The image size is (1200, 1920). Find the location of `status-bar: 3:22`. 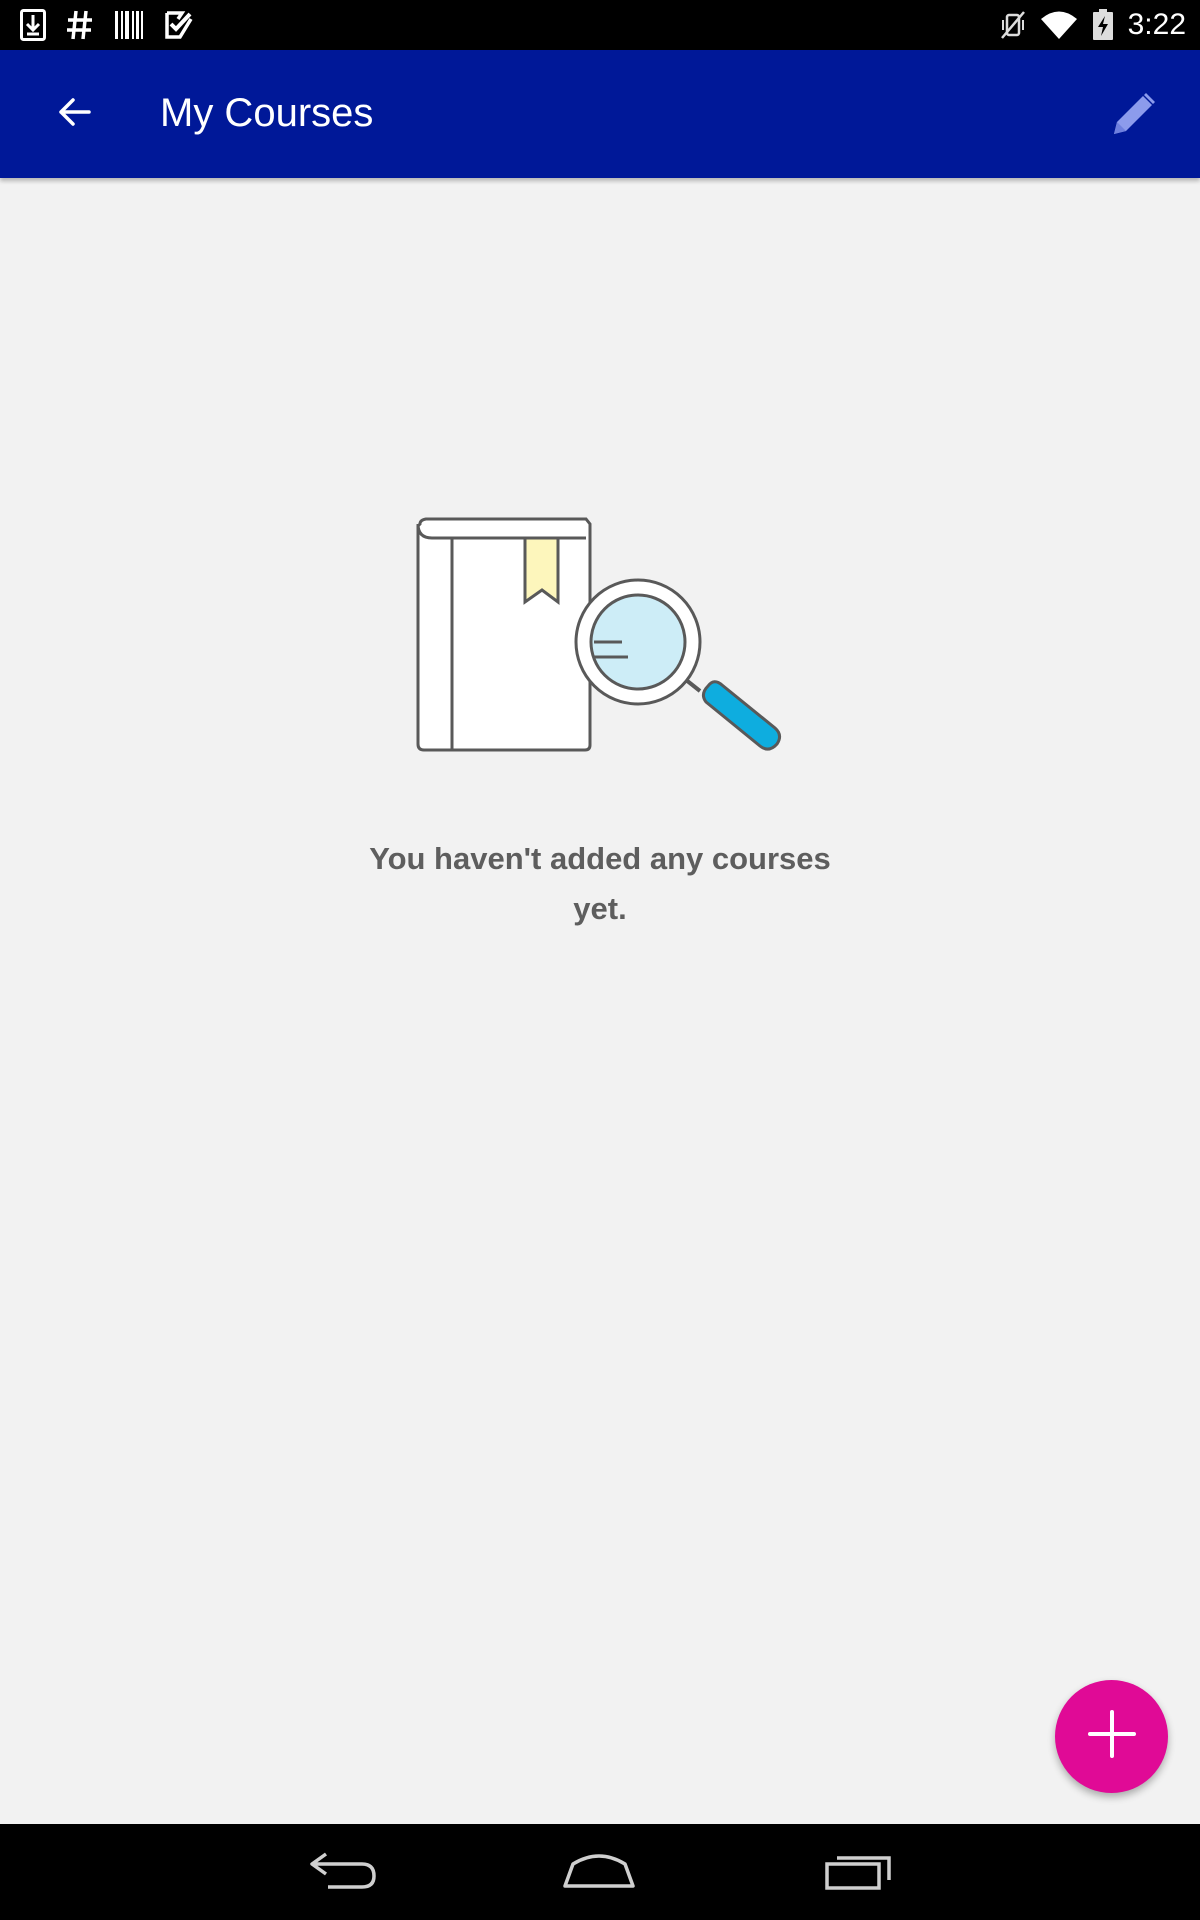

status-bar: 3:22 is located at coordinates (600, 25).